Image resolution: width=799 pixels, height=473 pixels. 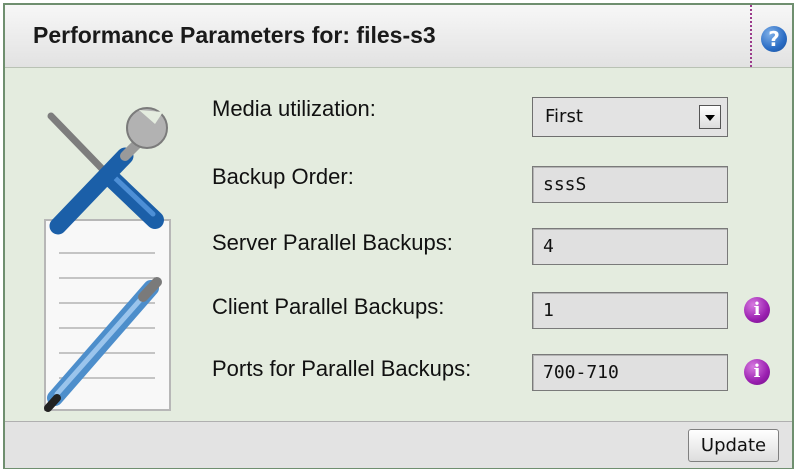 I want to click on client-parallel-backups-input: 1, so click(x=630, y=310).